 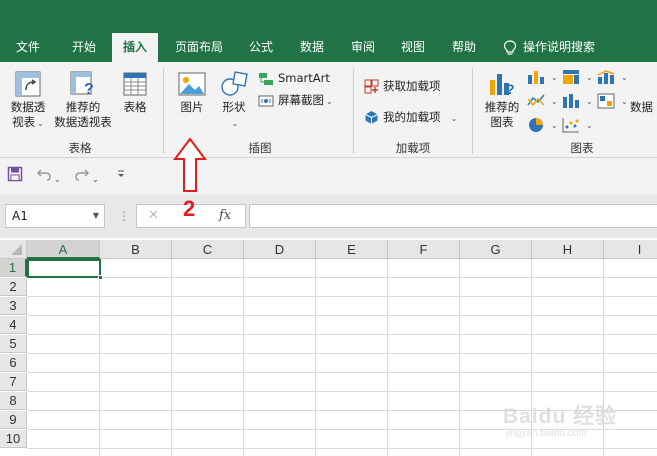 I want to click on screenshot-button: 屏幕截图 ⌄, so click(x=295, y=100).